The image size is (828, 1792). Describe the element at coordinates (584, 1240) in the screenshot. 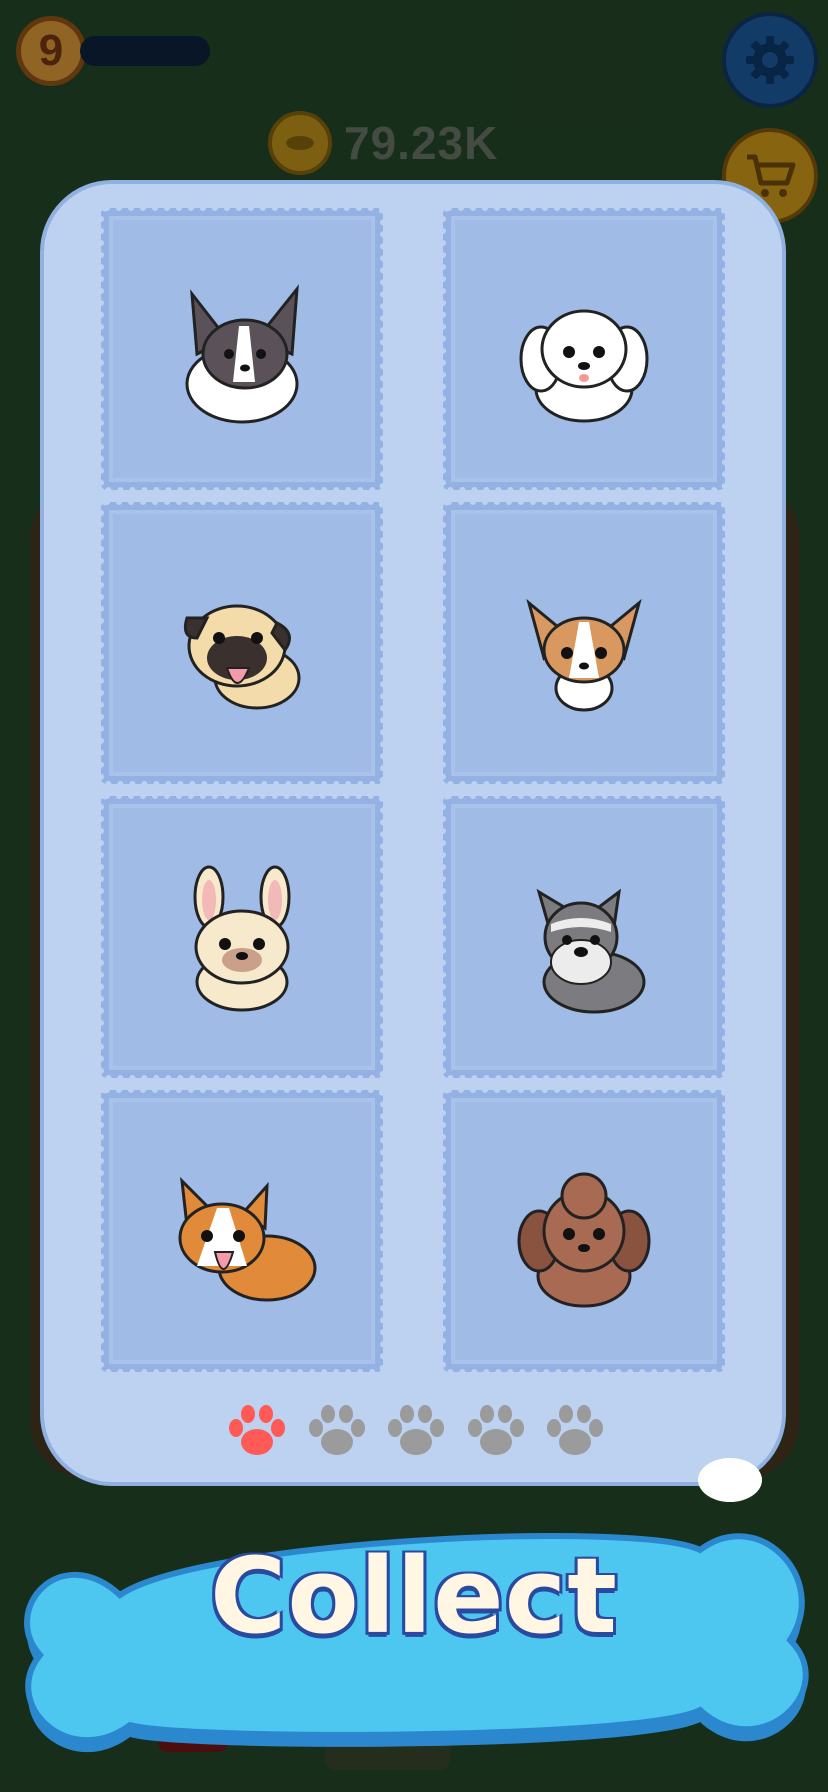

I see `poodle-dog-icon` at that location.